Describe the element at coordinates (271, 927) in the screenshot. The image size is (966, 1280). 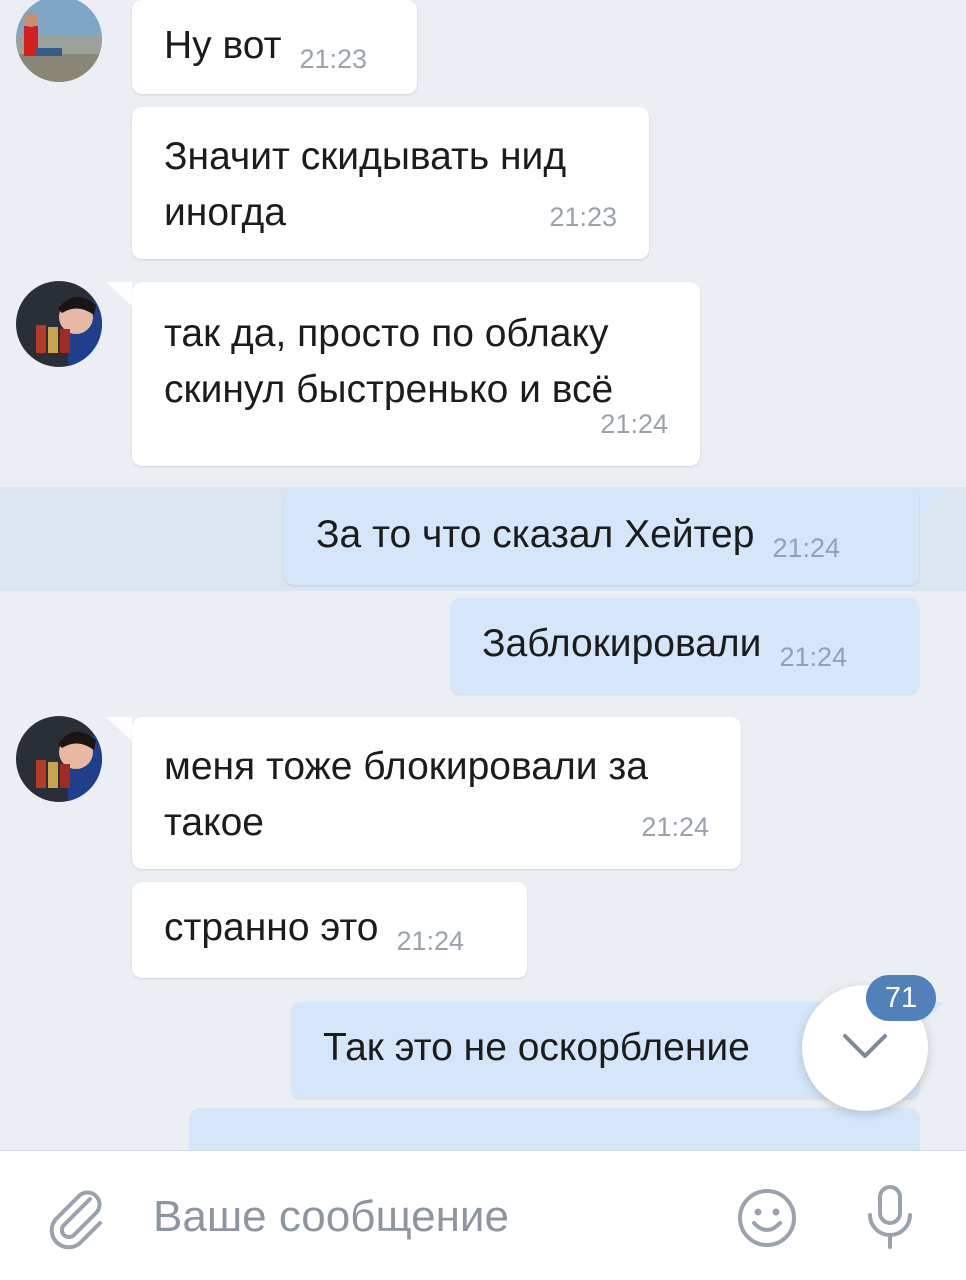
I see `message-text: странно это` at that location.